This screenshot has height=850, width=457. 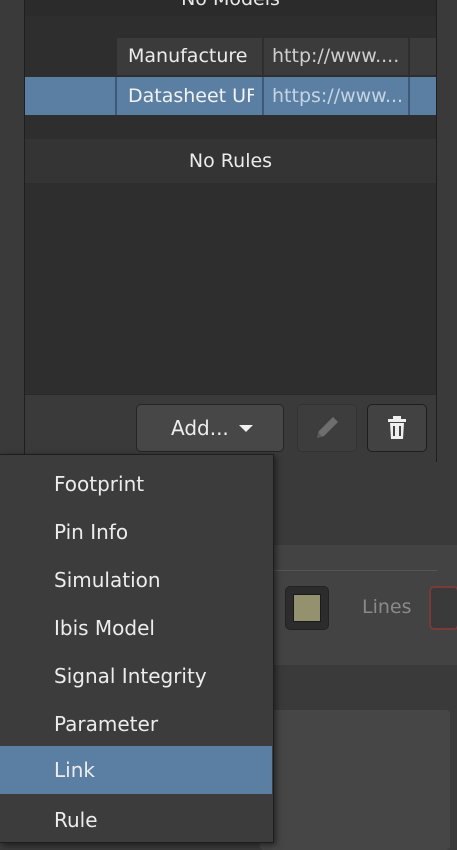 I want to click on menu-item-parameter: Parameter, so click(x=136, y=724).